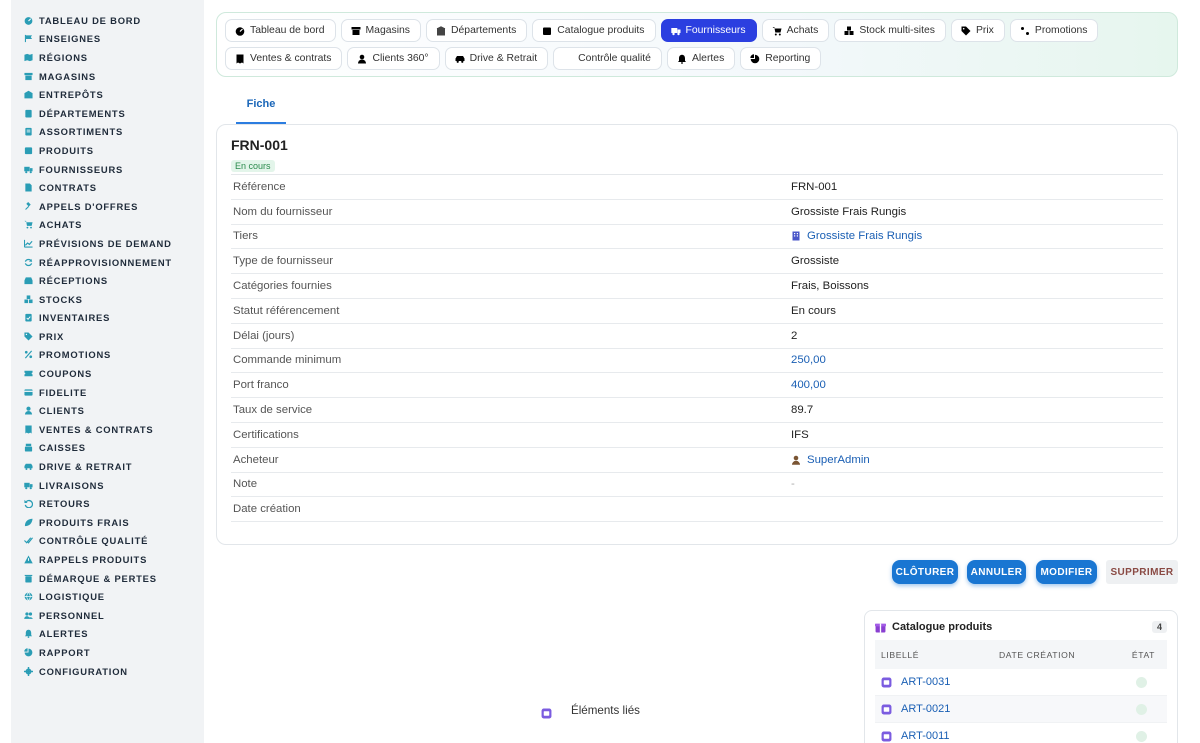 This screenshot has height=743, width=1200. I want to click on cube-icon, so click(546, 713).